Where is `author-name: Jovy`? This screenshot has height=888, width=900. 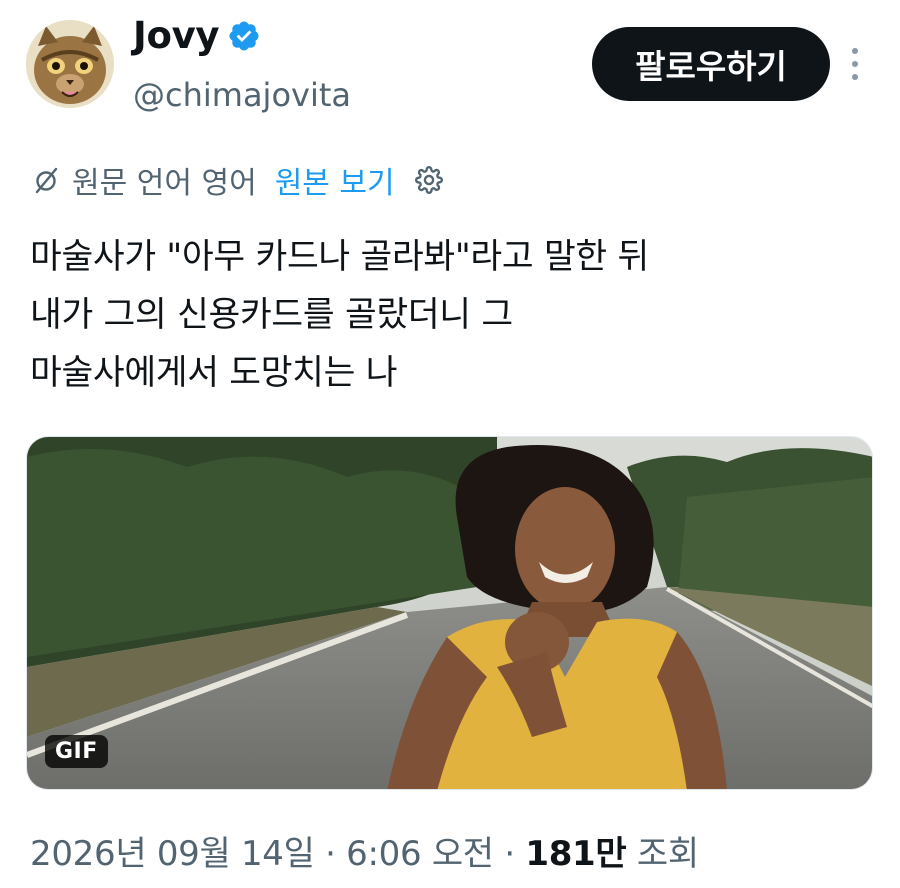
author-name: Jovy is located at coordinates (176, 35).